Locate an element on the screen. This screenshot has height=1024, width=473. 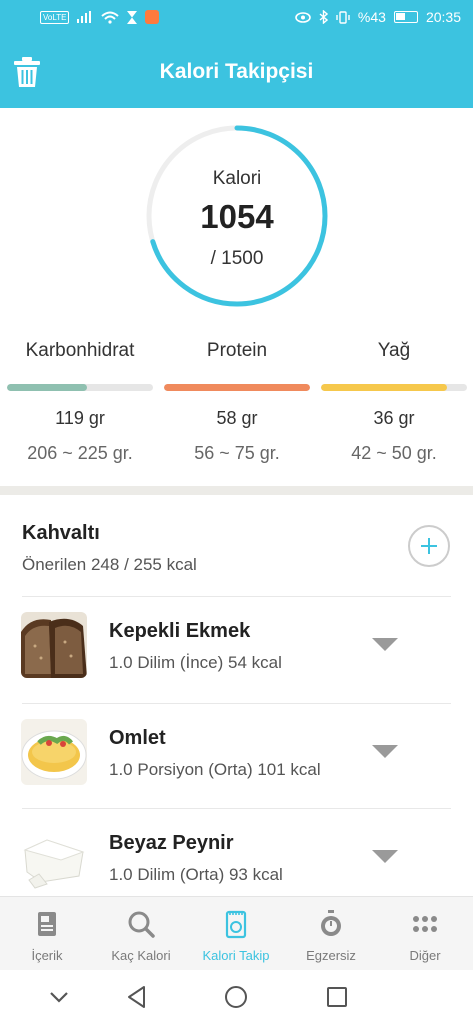
food-detail: 1.0 Dilim (Orta) 93 kcal is located at coordinates (196, 874).